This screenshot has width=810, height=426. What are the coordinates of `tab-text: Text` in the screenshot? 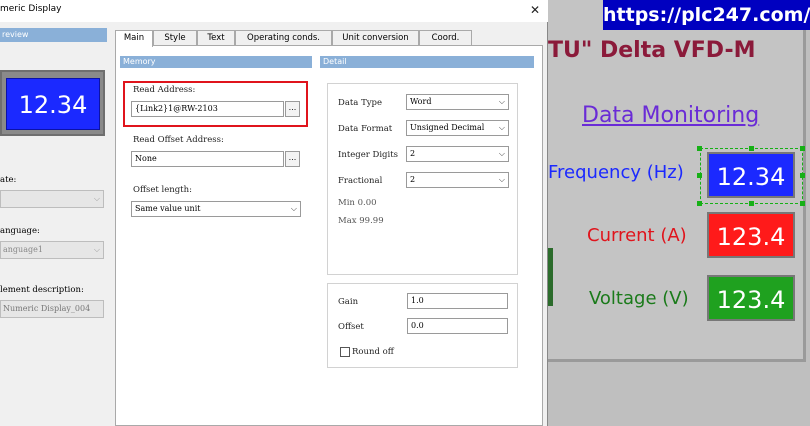 It's located at (216, 38).